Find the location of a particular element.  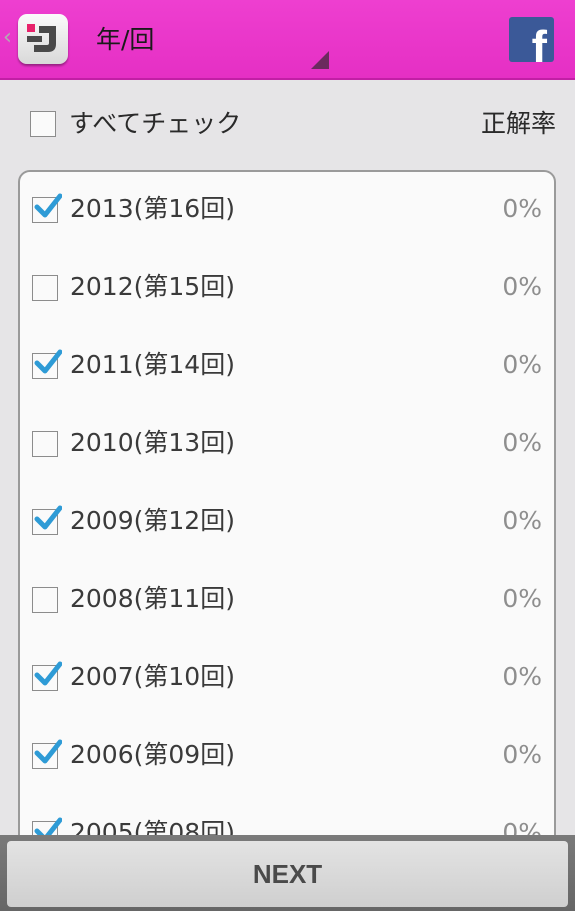

correct-rate-header: 正解率 is located at coordinates (518, 123).